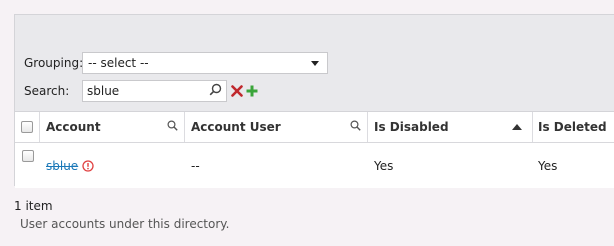 This screenshot has height=246, width=614. Describe the element at coordinates (205, 63) in the screenshot. I see `grouping-select: -- select --` at that location.